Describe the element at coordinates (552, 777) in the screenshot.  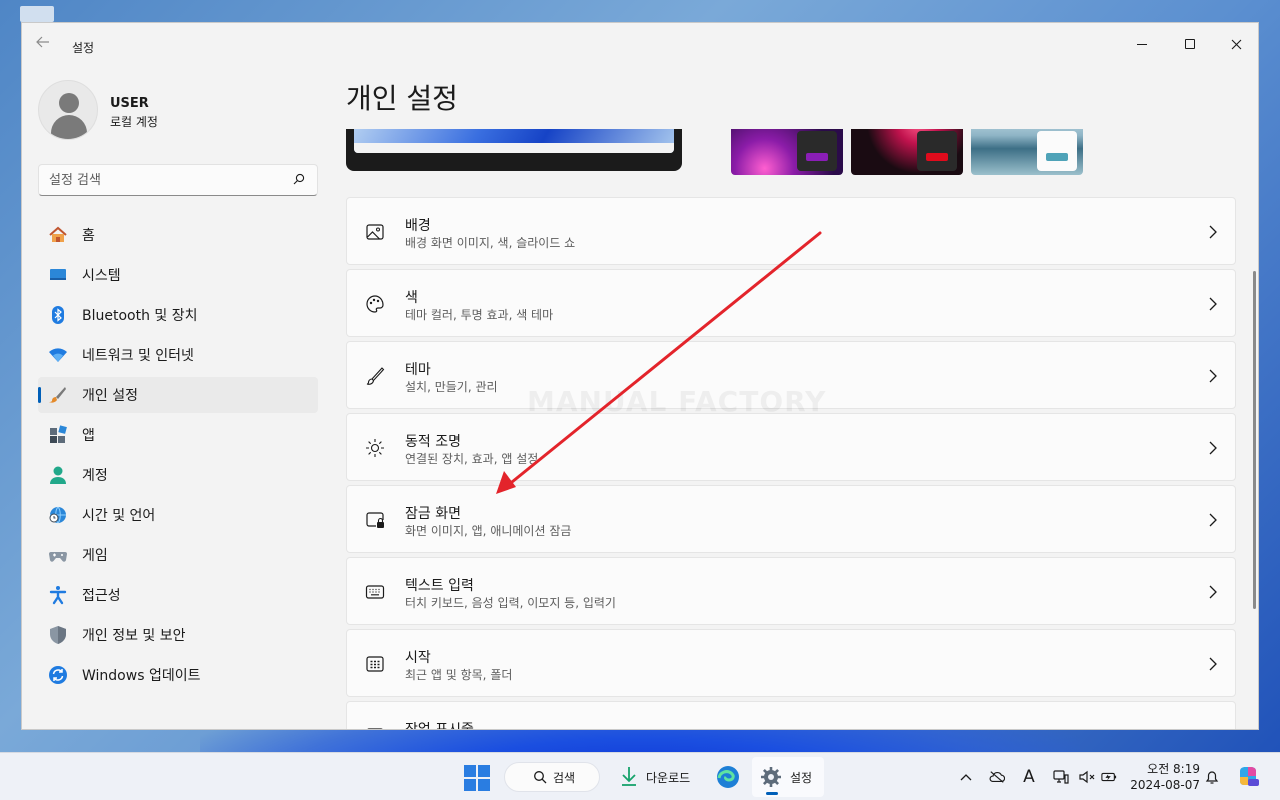
I see `taskbar-search: 검색` at that location.